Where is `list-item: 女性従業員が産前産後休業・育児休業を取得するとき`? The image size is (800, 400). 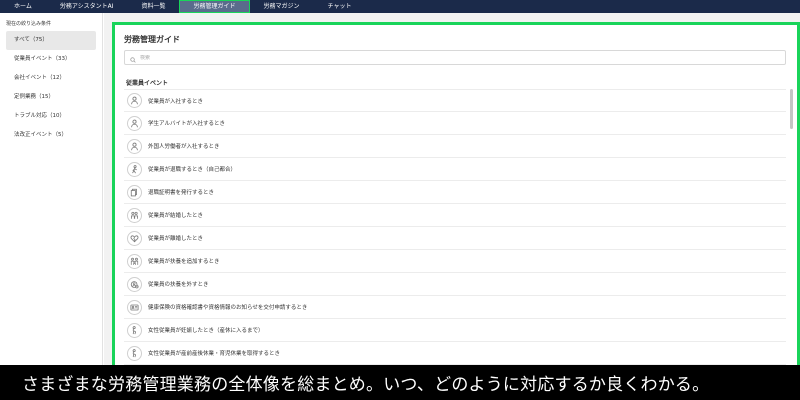
list-item: 女性従業員が産前産後休業・育児休業を取得するとき is located at coordinates (455, 353).